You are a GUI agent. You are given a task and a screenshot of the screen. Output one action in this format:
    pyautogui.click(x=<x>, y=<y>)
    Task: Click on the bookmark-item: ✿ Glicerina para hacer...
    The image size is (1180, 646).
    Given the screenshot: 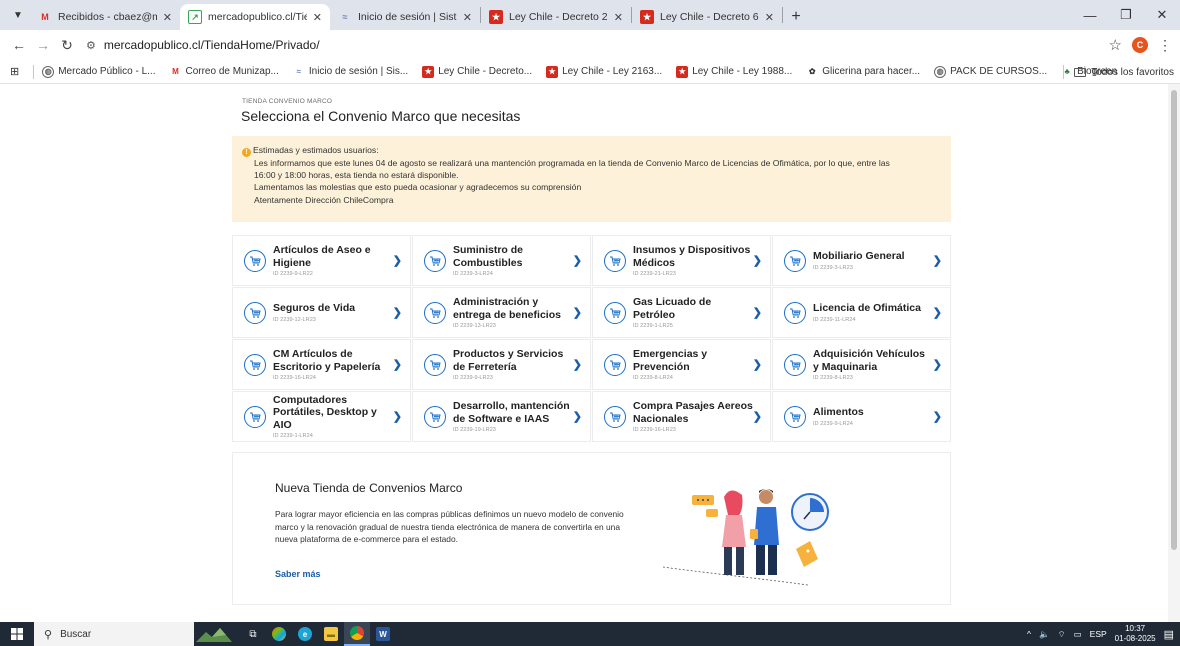 What is the action you would take?
    pyautogui.click(x=863, y=72)
    